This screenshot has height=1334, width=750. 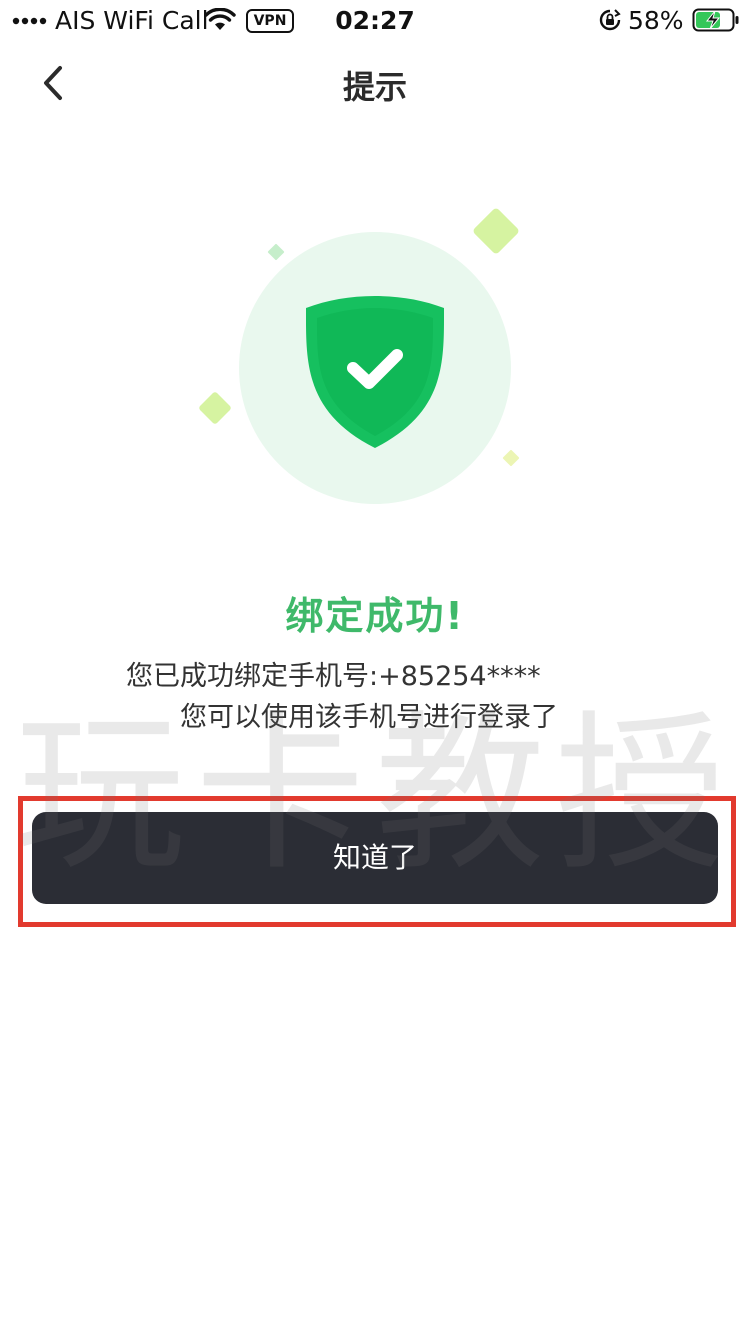 I want to click on rotation-lock-icon, so click(x=610, y=20).